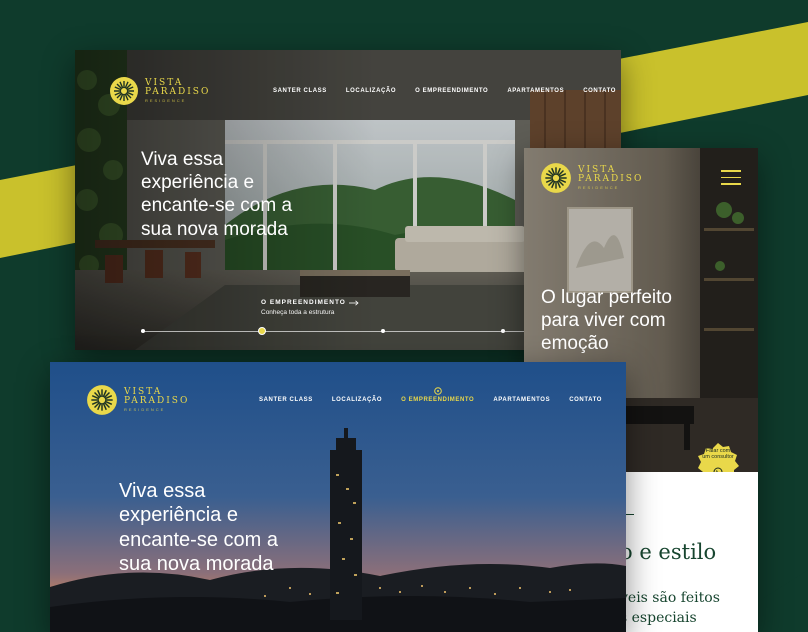 This screenshot has width=808, height=632. What do you see at coordinates (658, 618) in the screenshot?
I see `section-body-line: s especiais` at bounding box center [658, 618].